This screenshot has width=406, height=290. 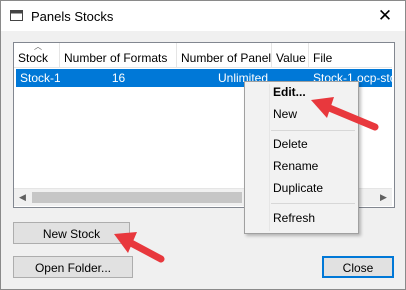 I want to click on close-icon: ✕, so click(x=385, y=16).